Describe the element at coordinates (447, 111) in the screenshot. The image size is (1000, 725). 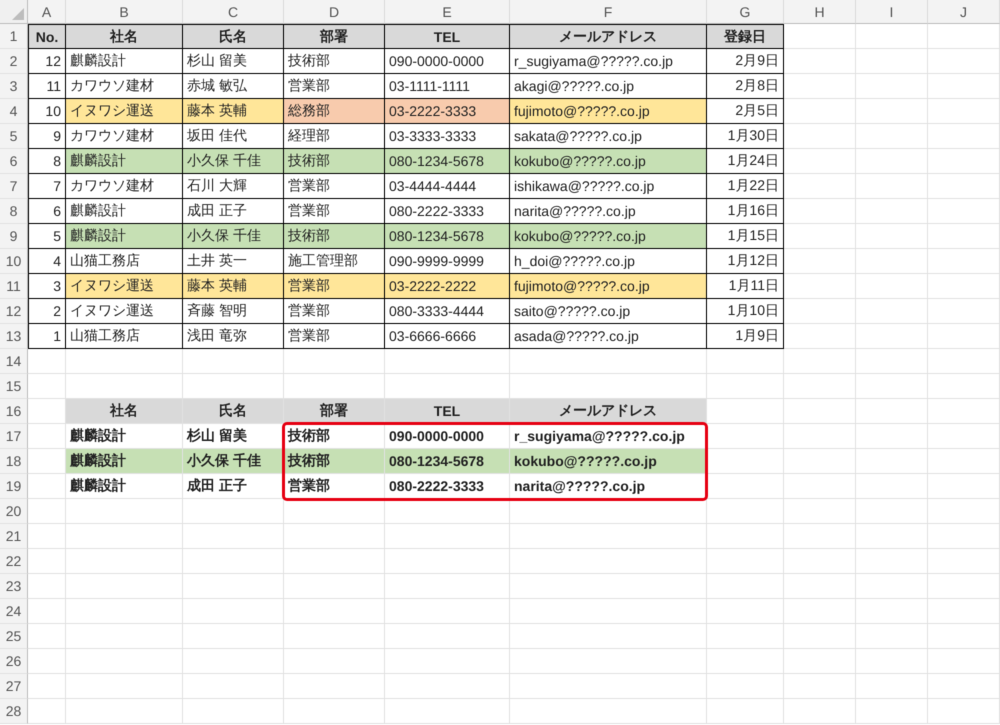
I see `table-cell: 03-2222-3333` at that location.